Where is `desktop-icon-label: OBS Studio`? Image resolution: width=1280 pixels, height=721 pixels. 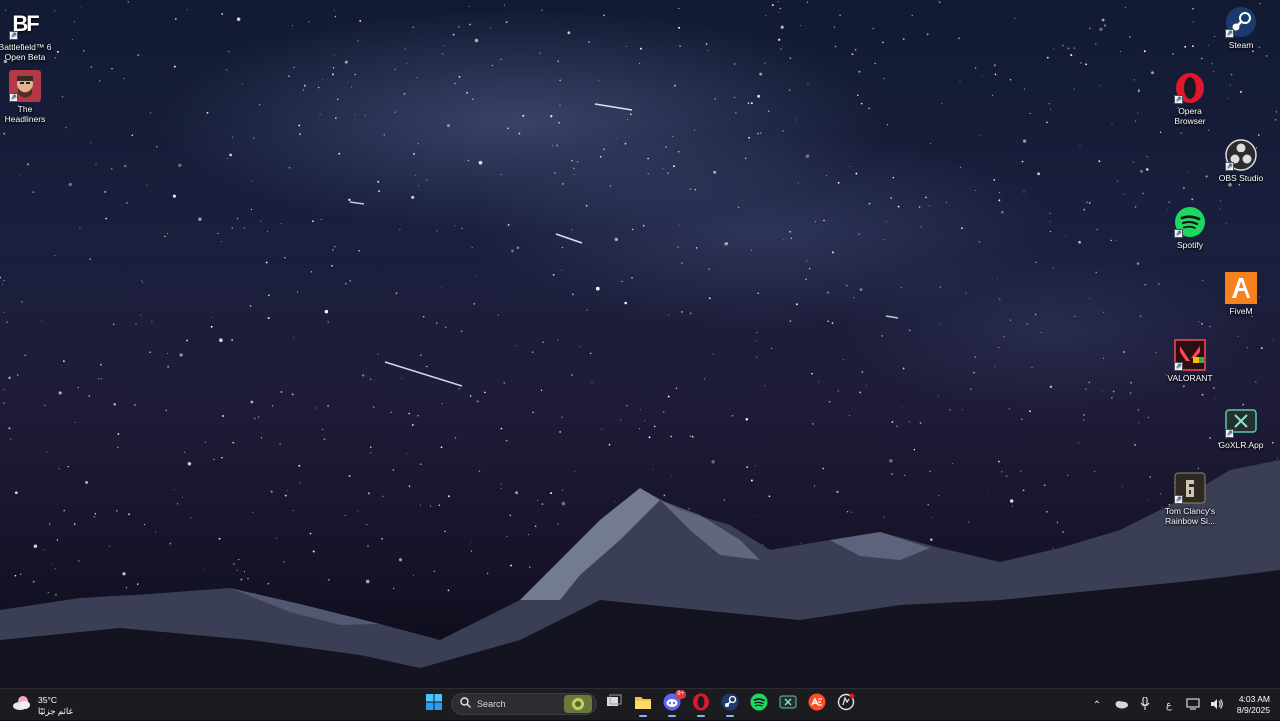
desktop-icon-label: OBS Studio is located at coordinates (1241, 178).